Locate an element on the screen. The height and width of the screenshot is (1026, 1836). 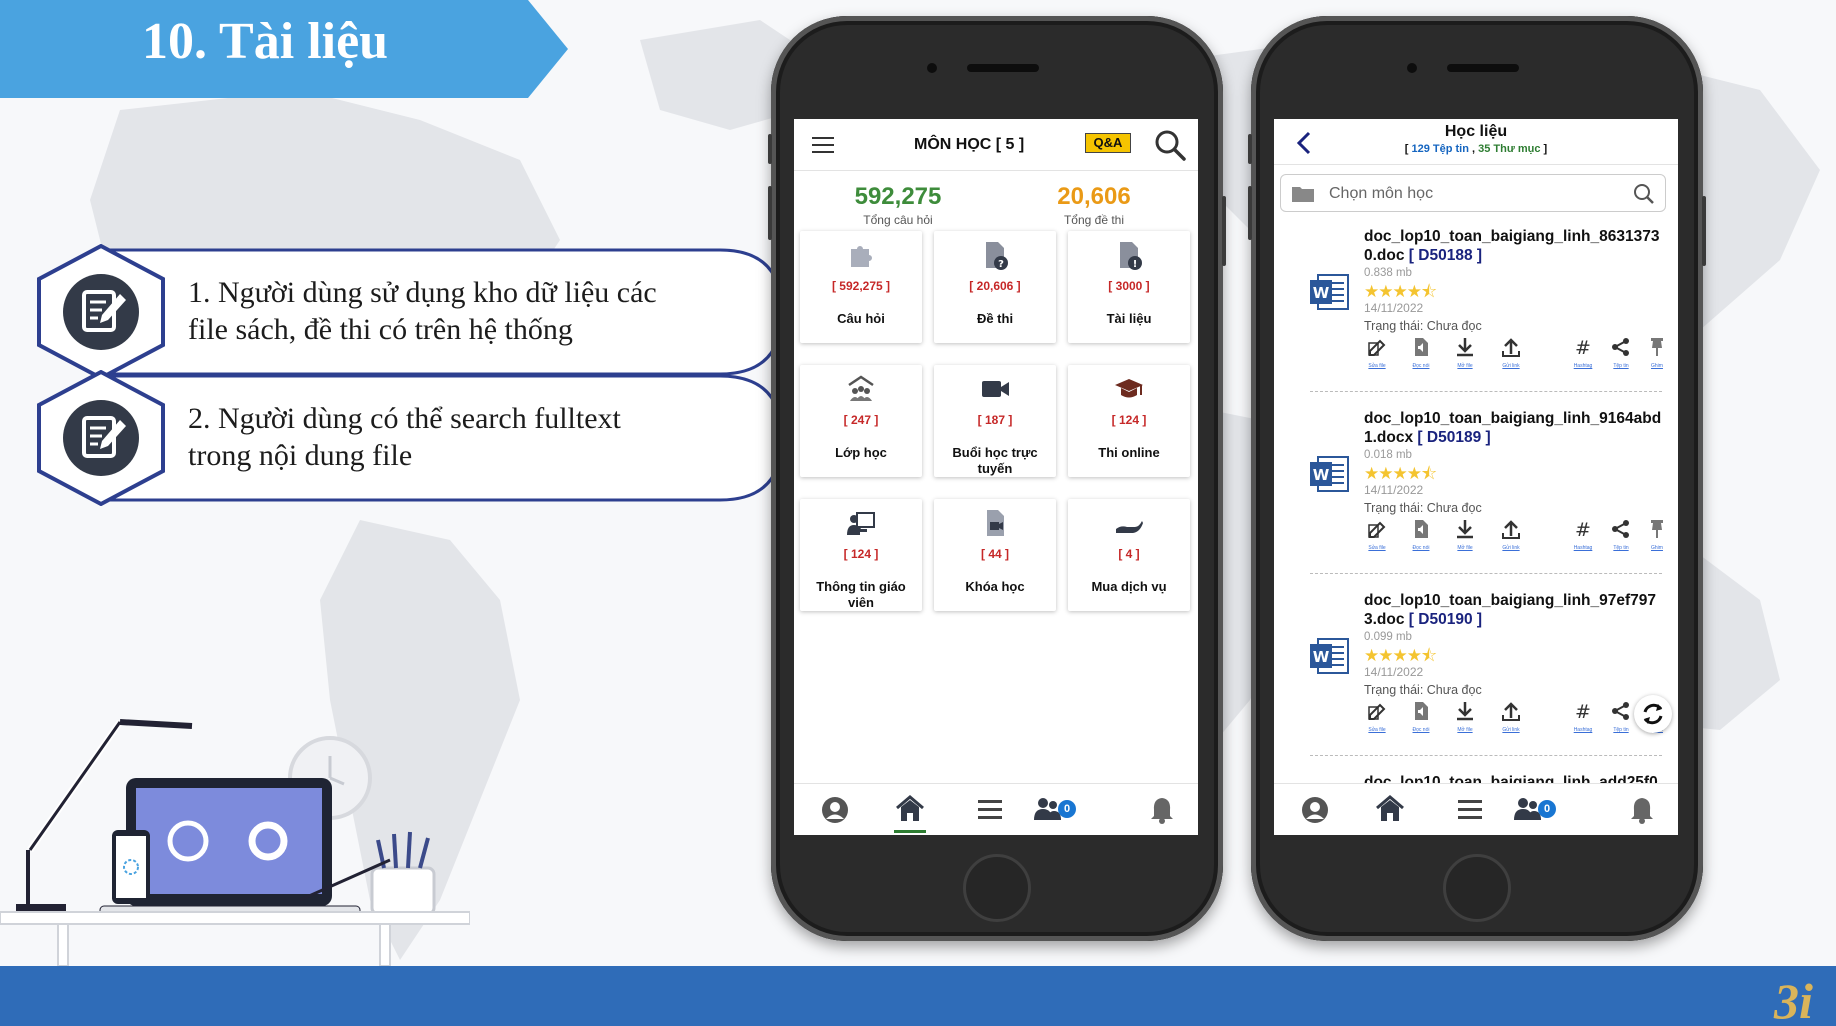
tile-questions: [ 592,275 ] Câu hỏi is located at coordinates (861, 287).